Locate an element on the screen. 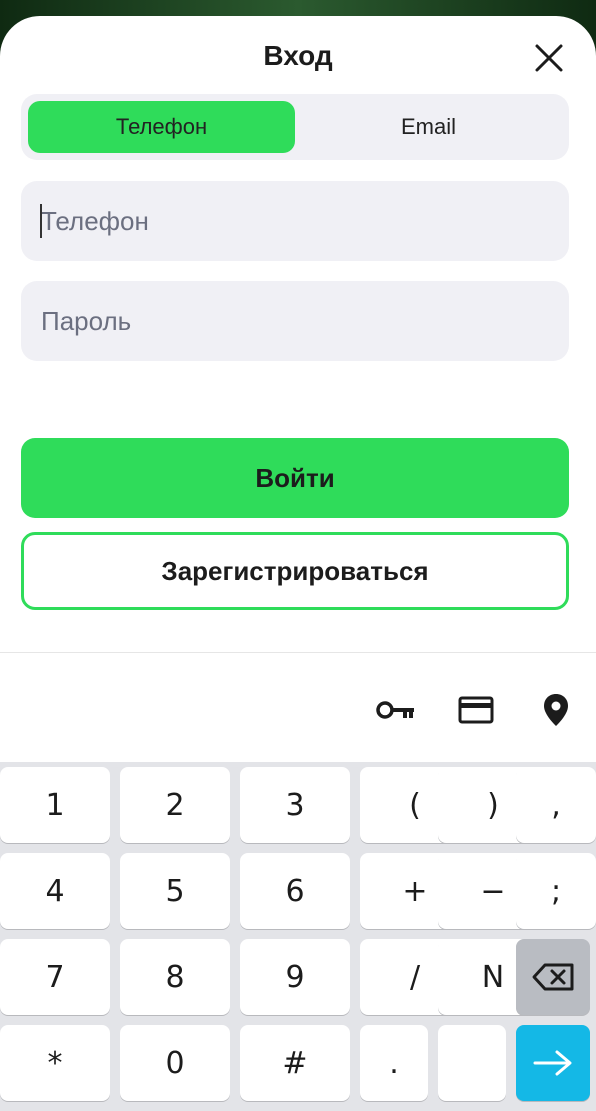  key-comma: , is located at coordinates (556, 805).